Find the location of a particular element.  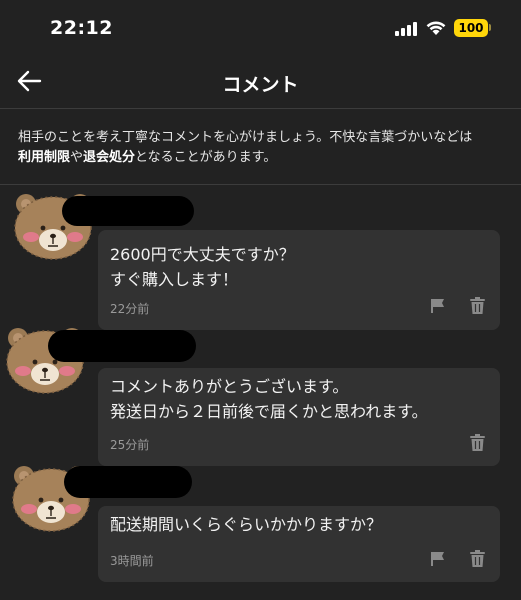

nav-bar: コメント is located at coordinates (260, 83).